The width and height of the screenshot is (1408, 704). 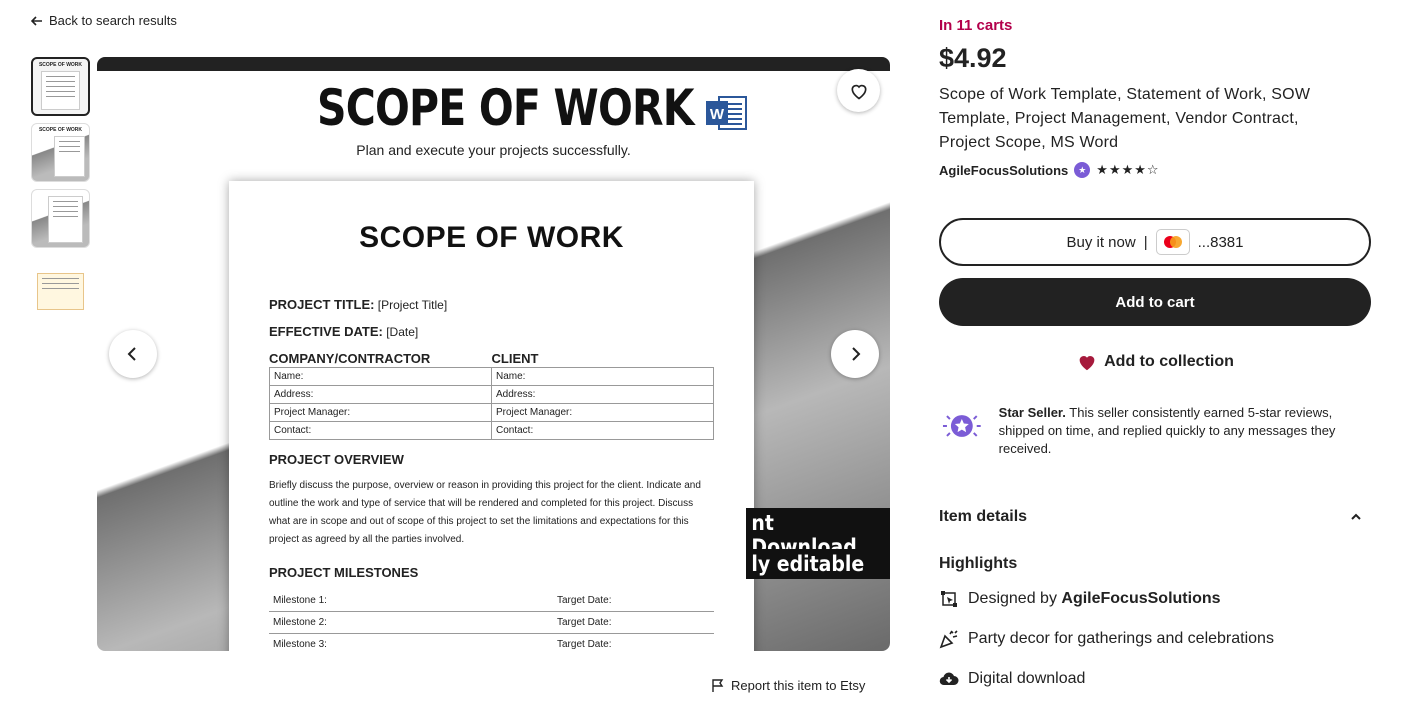 I want to click on seller-name-link: AgileFocusSolutions, so click(x=1003, y=170).